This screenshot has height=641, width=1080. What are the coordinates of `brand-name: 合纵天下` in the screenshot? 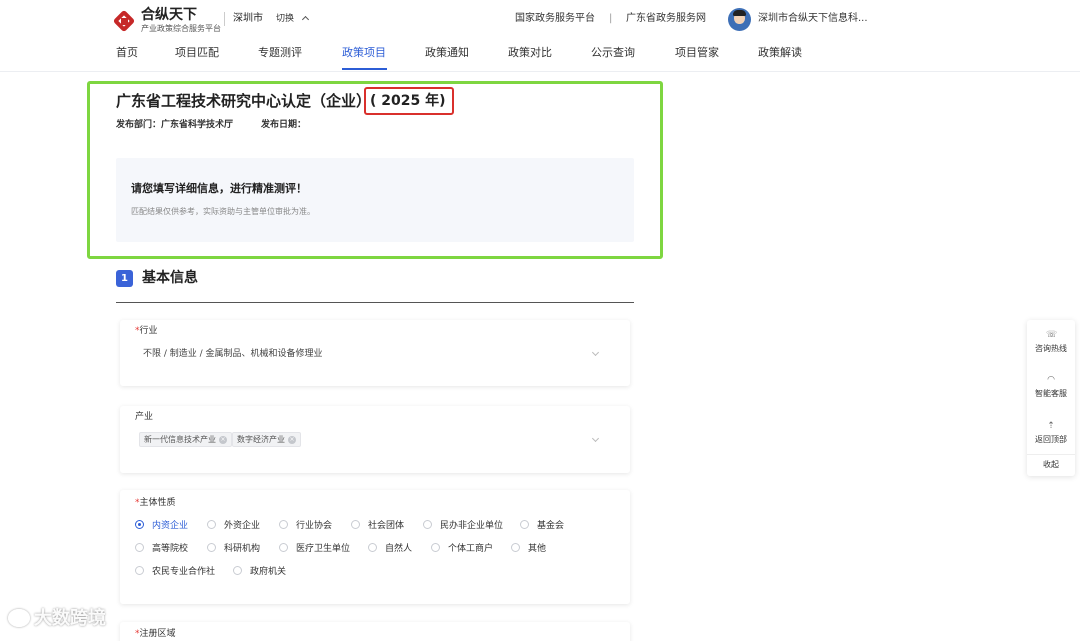 It's located at (169, 15).